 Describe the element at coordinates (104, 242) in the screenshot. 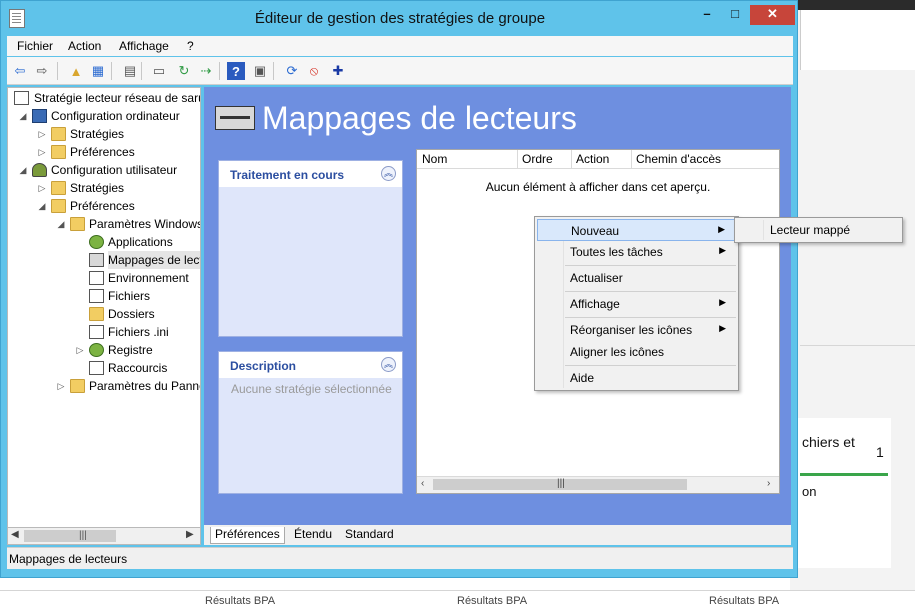

I see `tree-applications: Applications` at that location.